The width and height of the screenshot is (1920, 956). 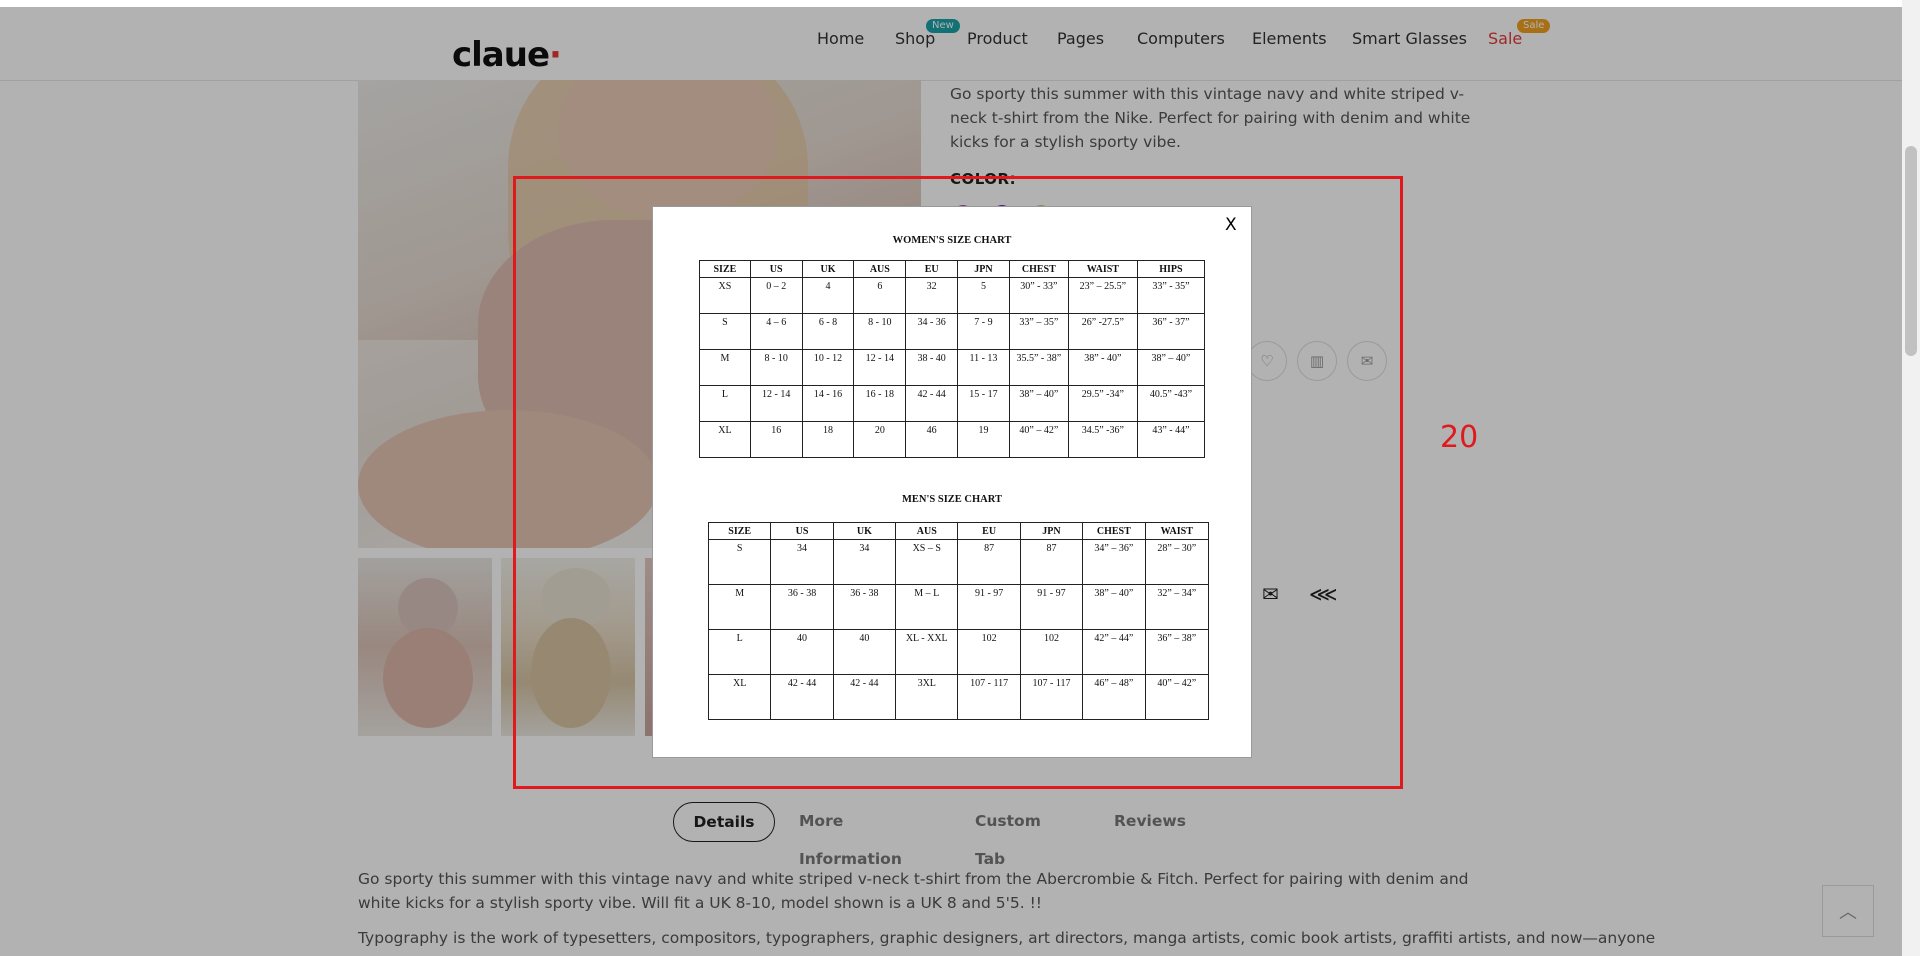 I want to click on annotation-label: 20, so click(x=1459, y=437).